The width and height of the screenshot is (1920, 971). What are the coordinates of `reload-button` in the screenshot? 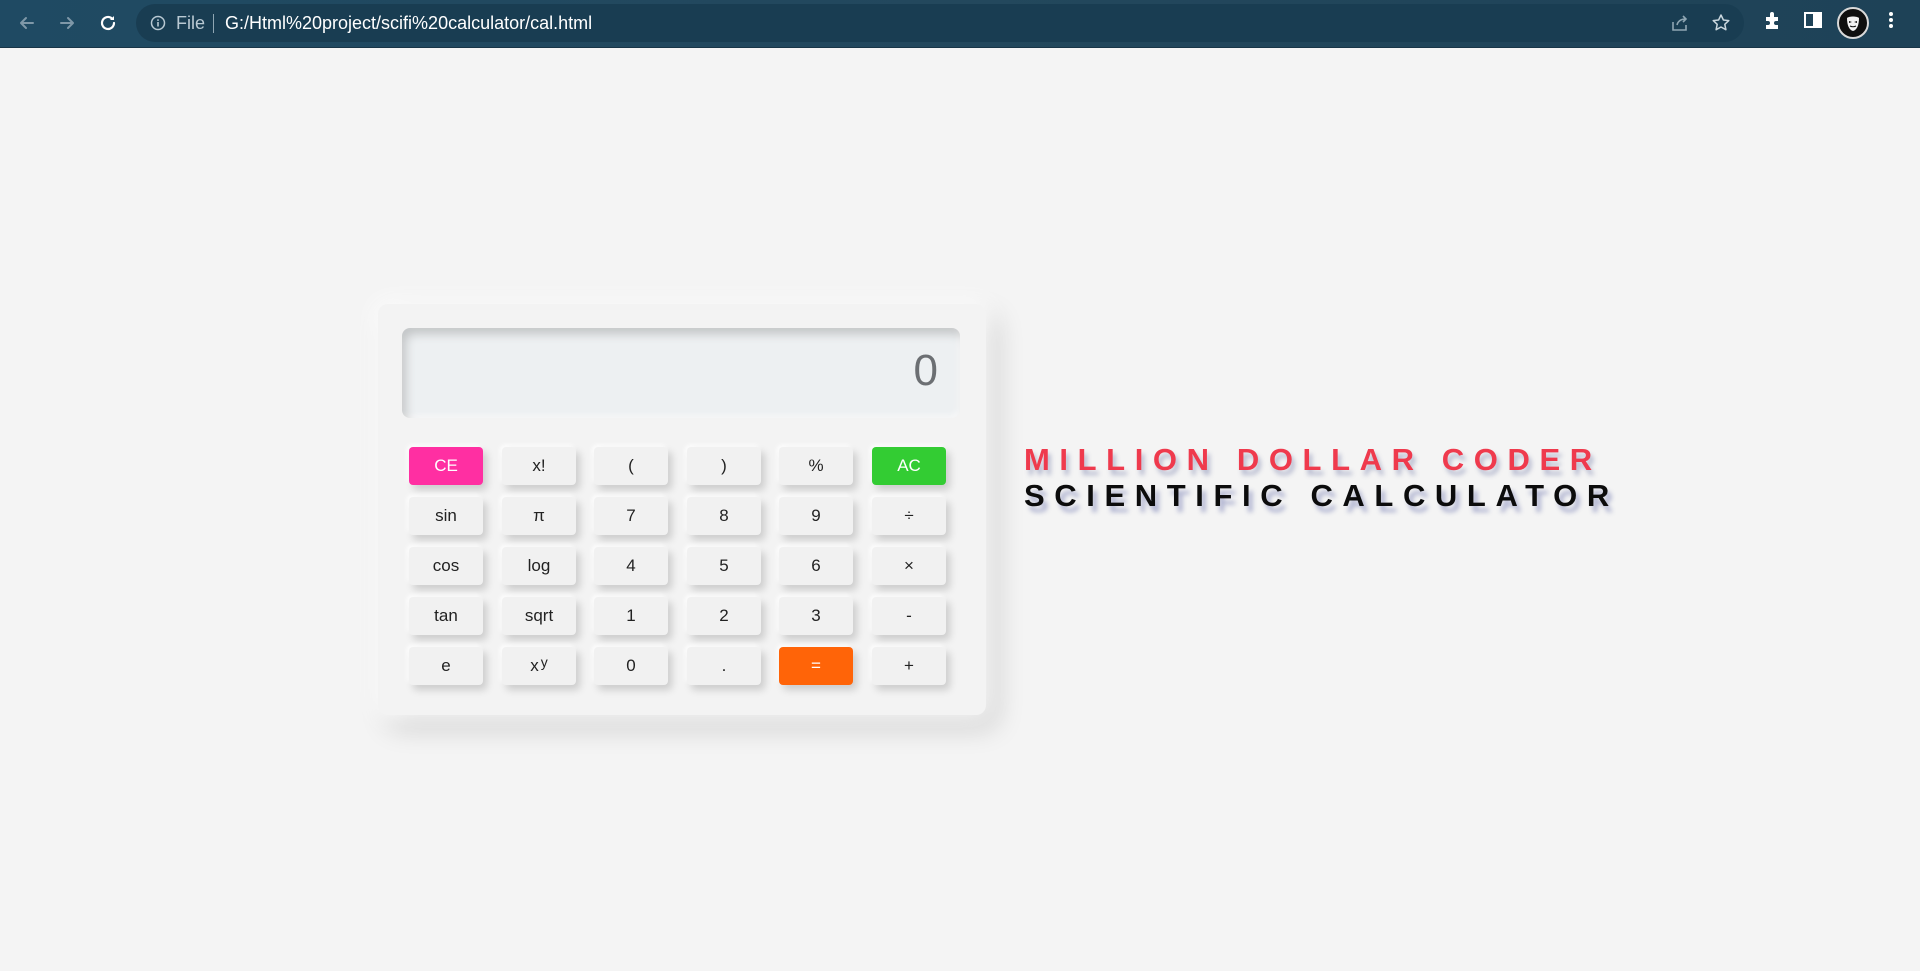 It's located at (108, 23).